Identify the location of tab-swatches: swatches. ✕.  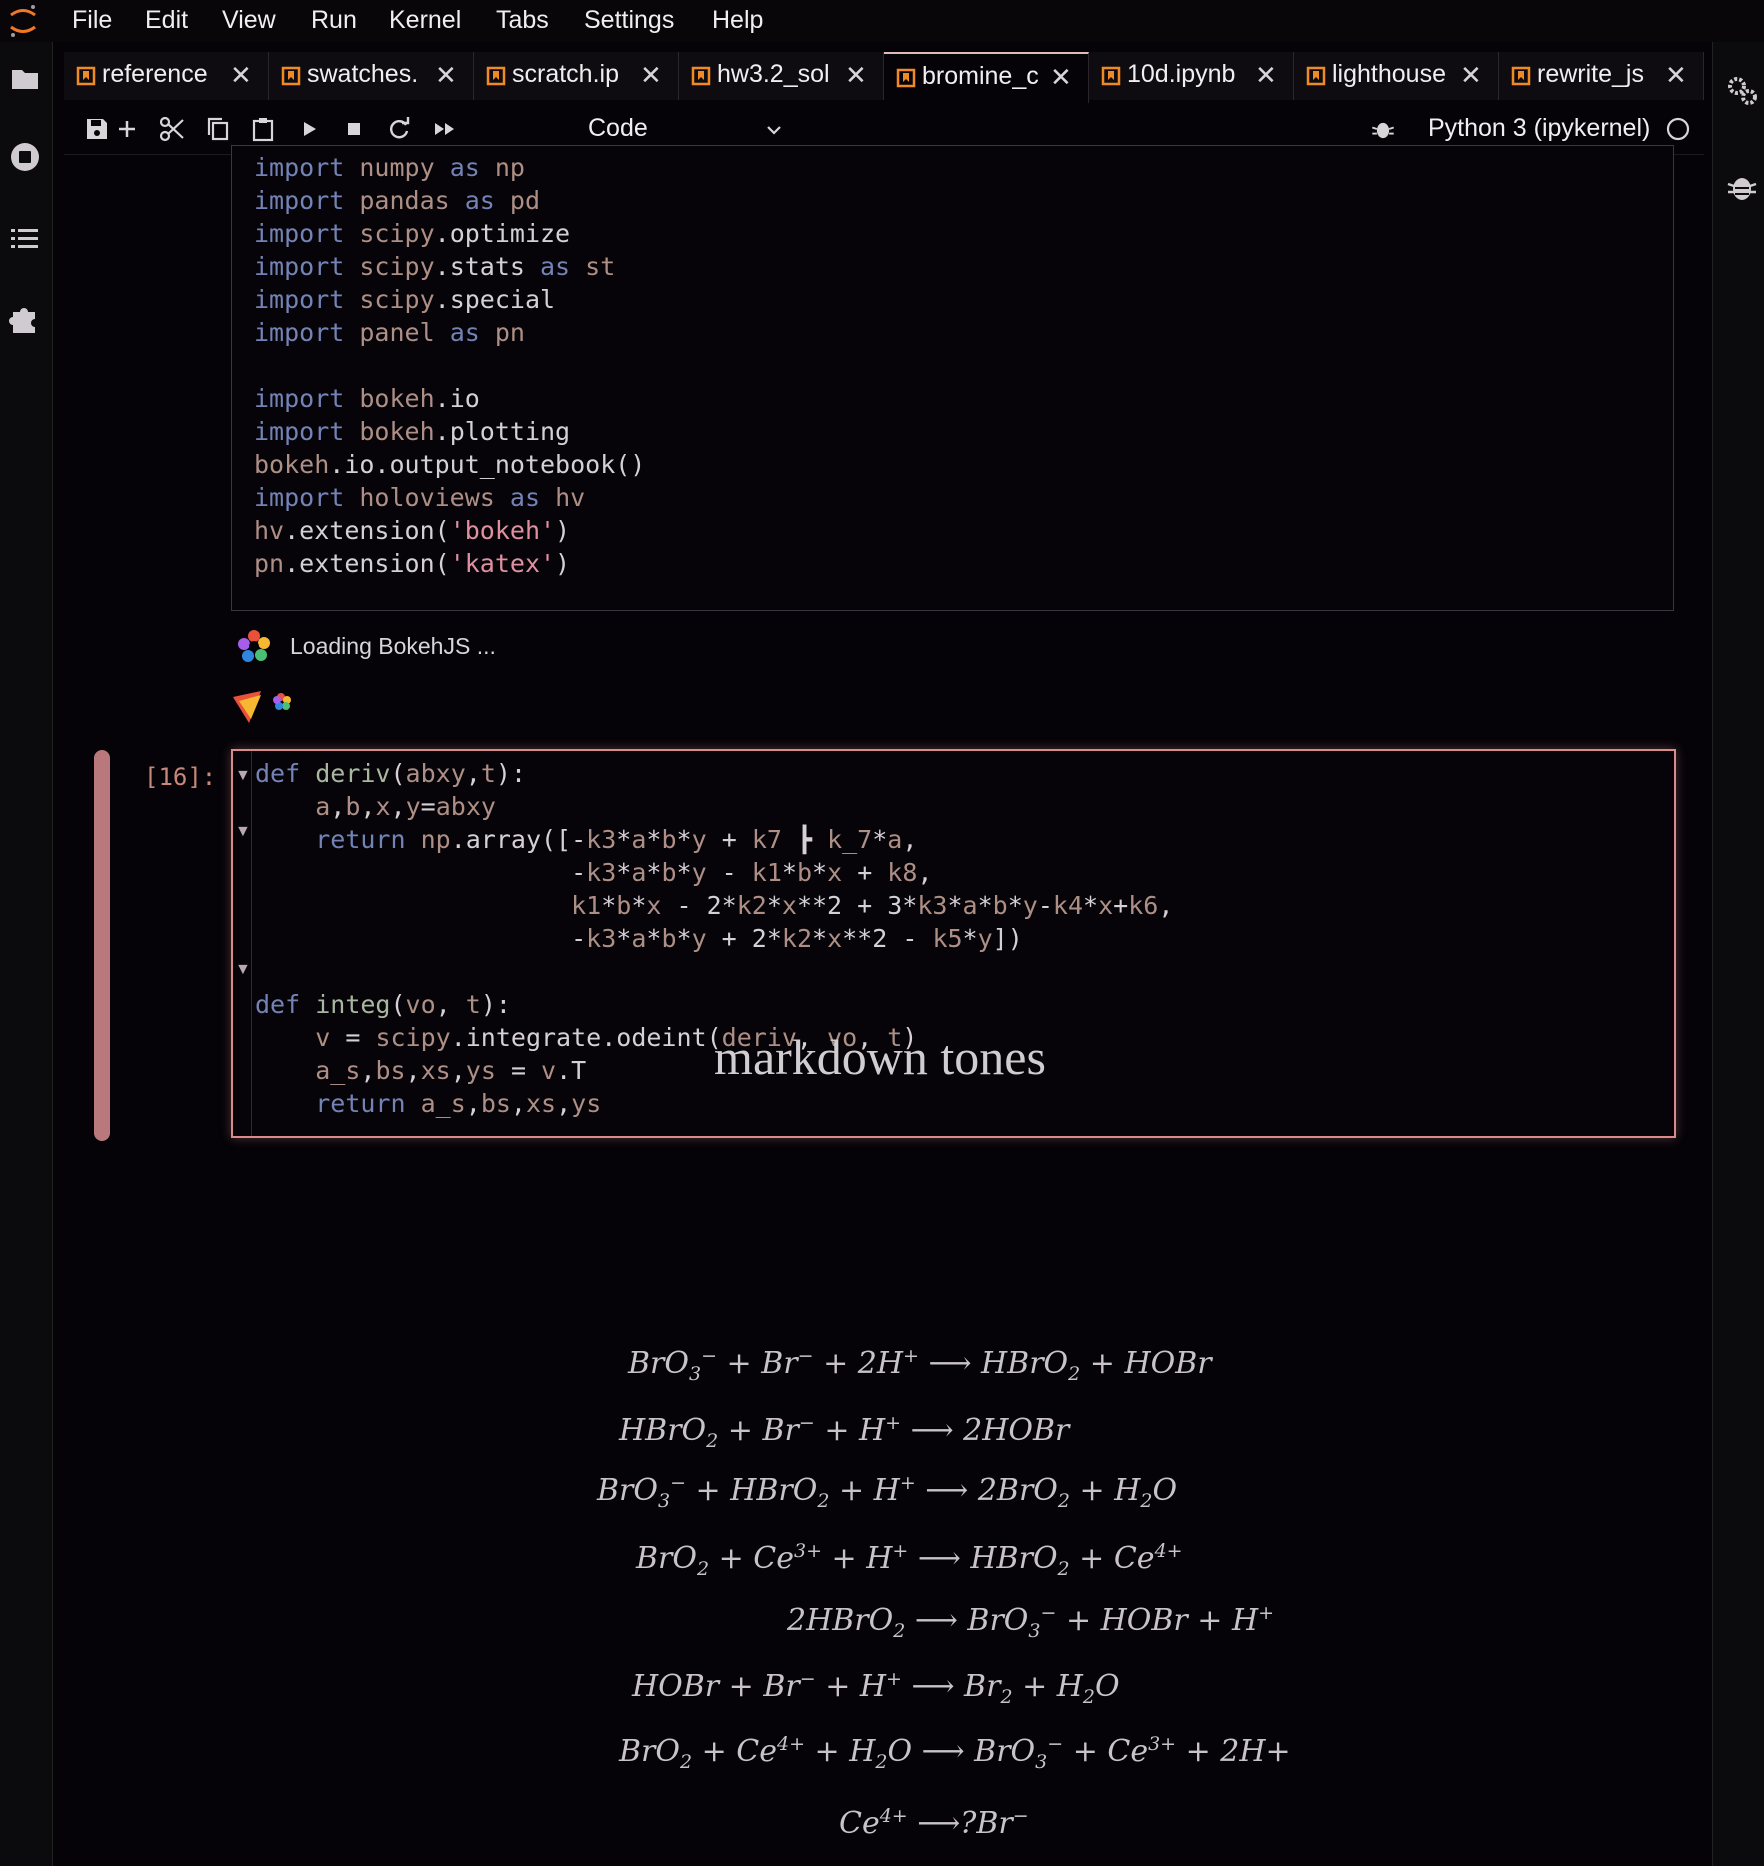
(371, 76).